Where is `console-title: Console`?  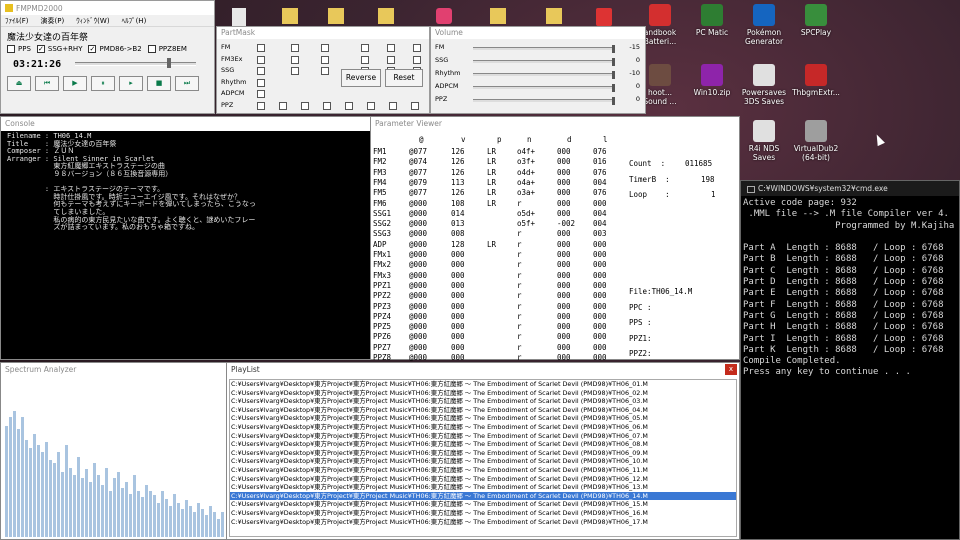
console-title: Console is located at coordinates (186, 124).